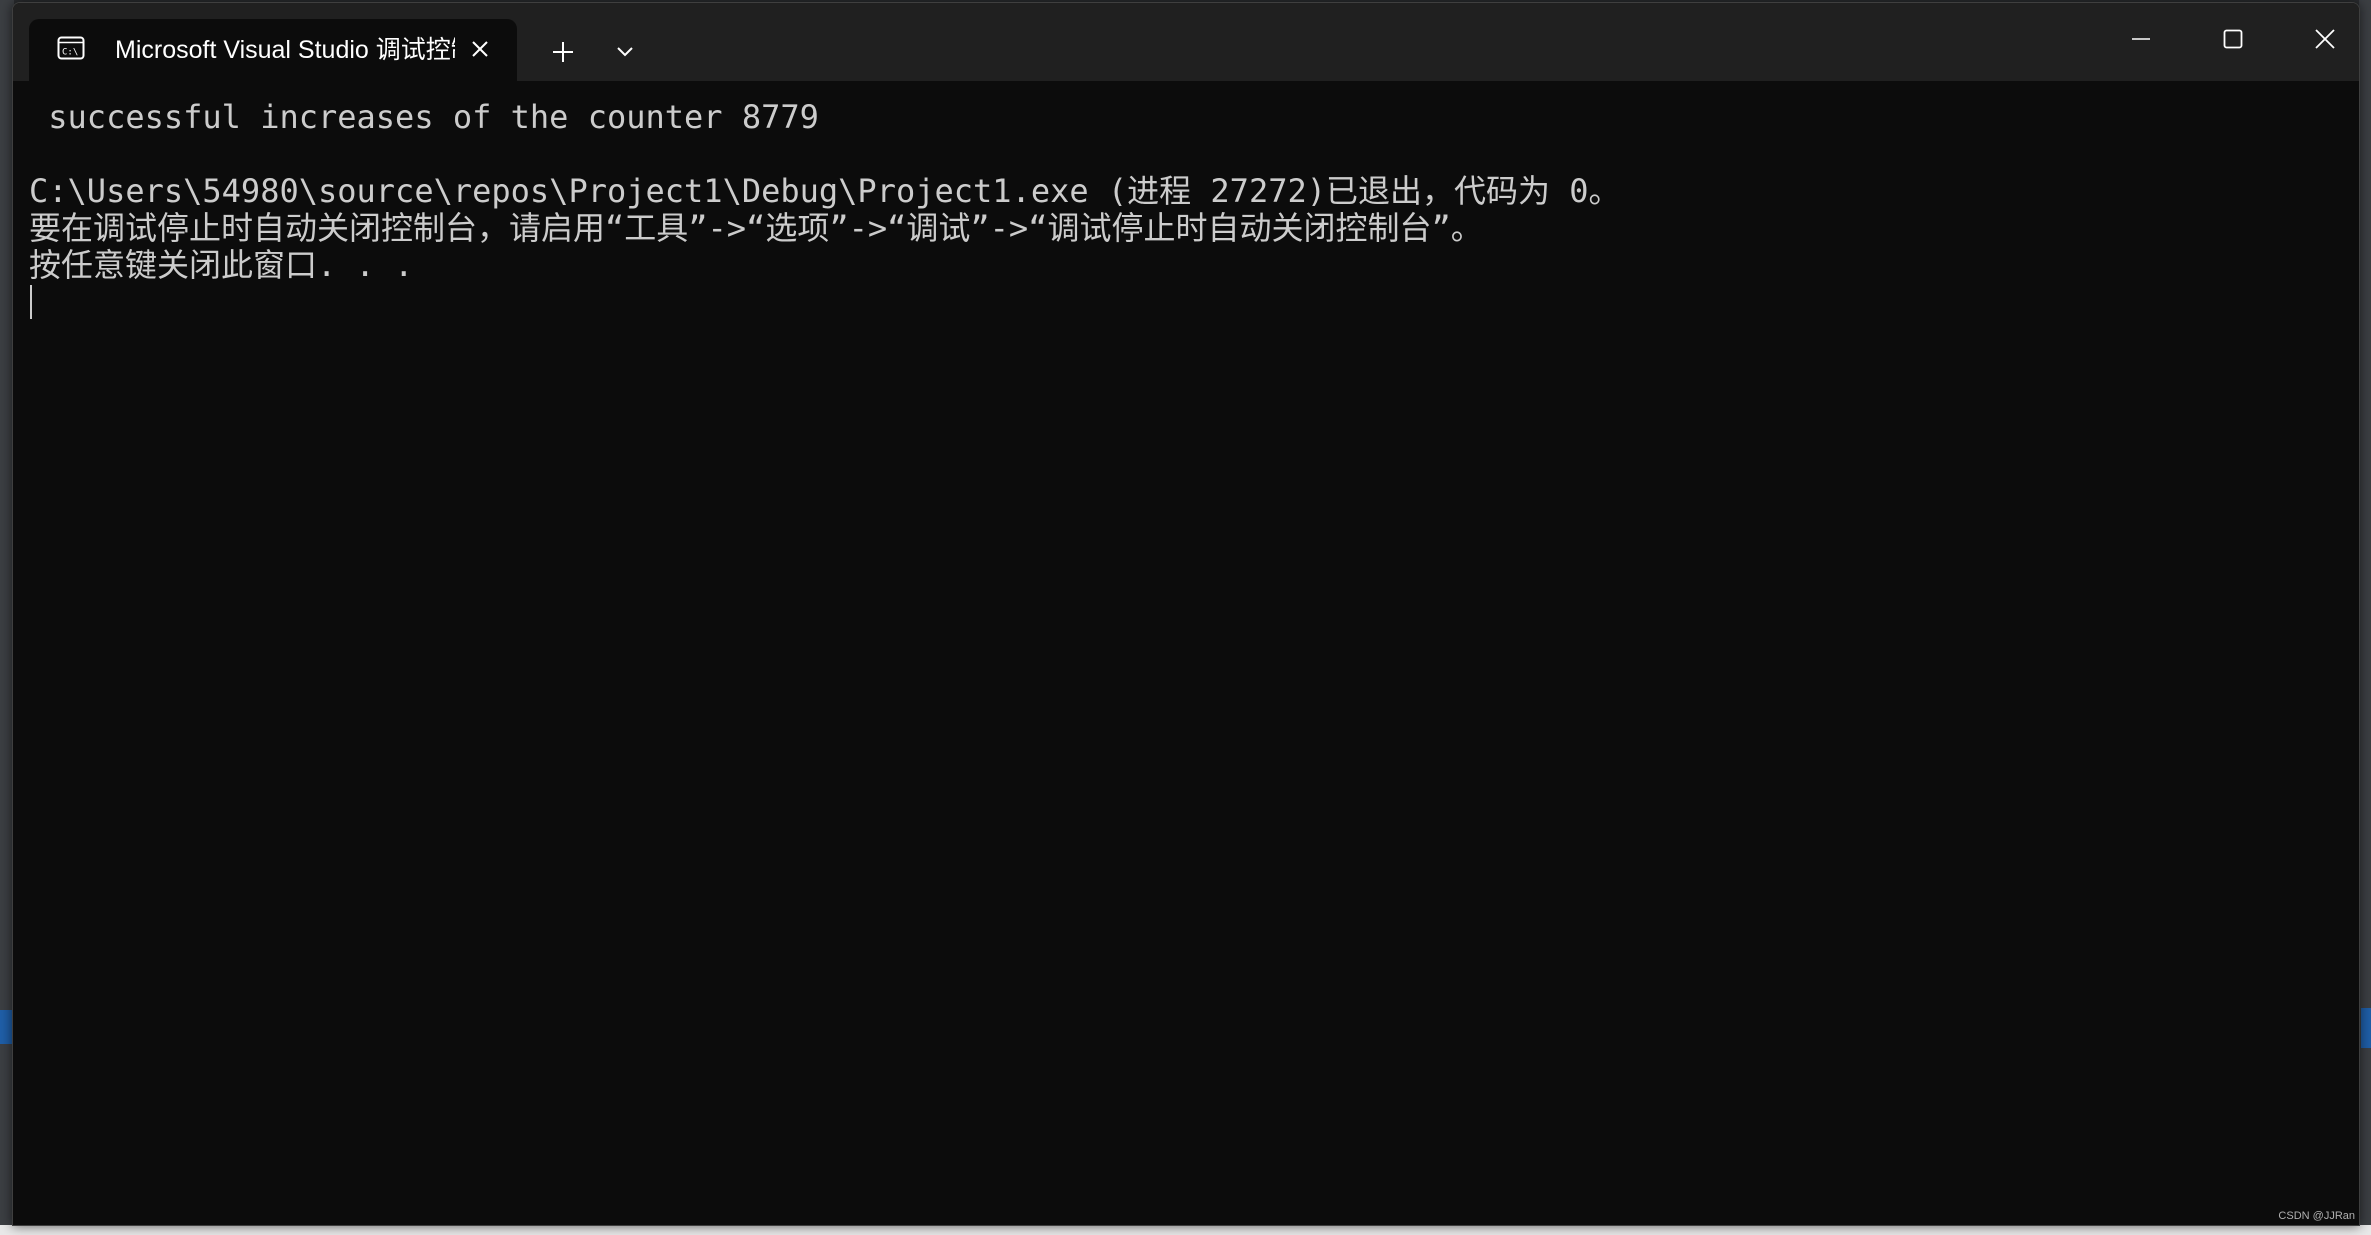 The height and width of the screenshot is (1235, 2371). What do you see at coordinates (424, 117) in the screenshot?
I see `console-line: successful increases of the counter 8779` at bounding box center [424, 117].